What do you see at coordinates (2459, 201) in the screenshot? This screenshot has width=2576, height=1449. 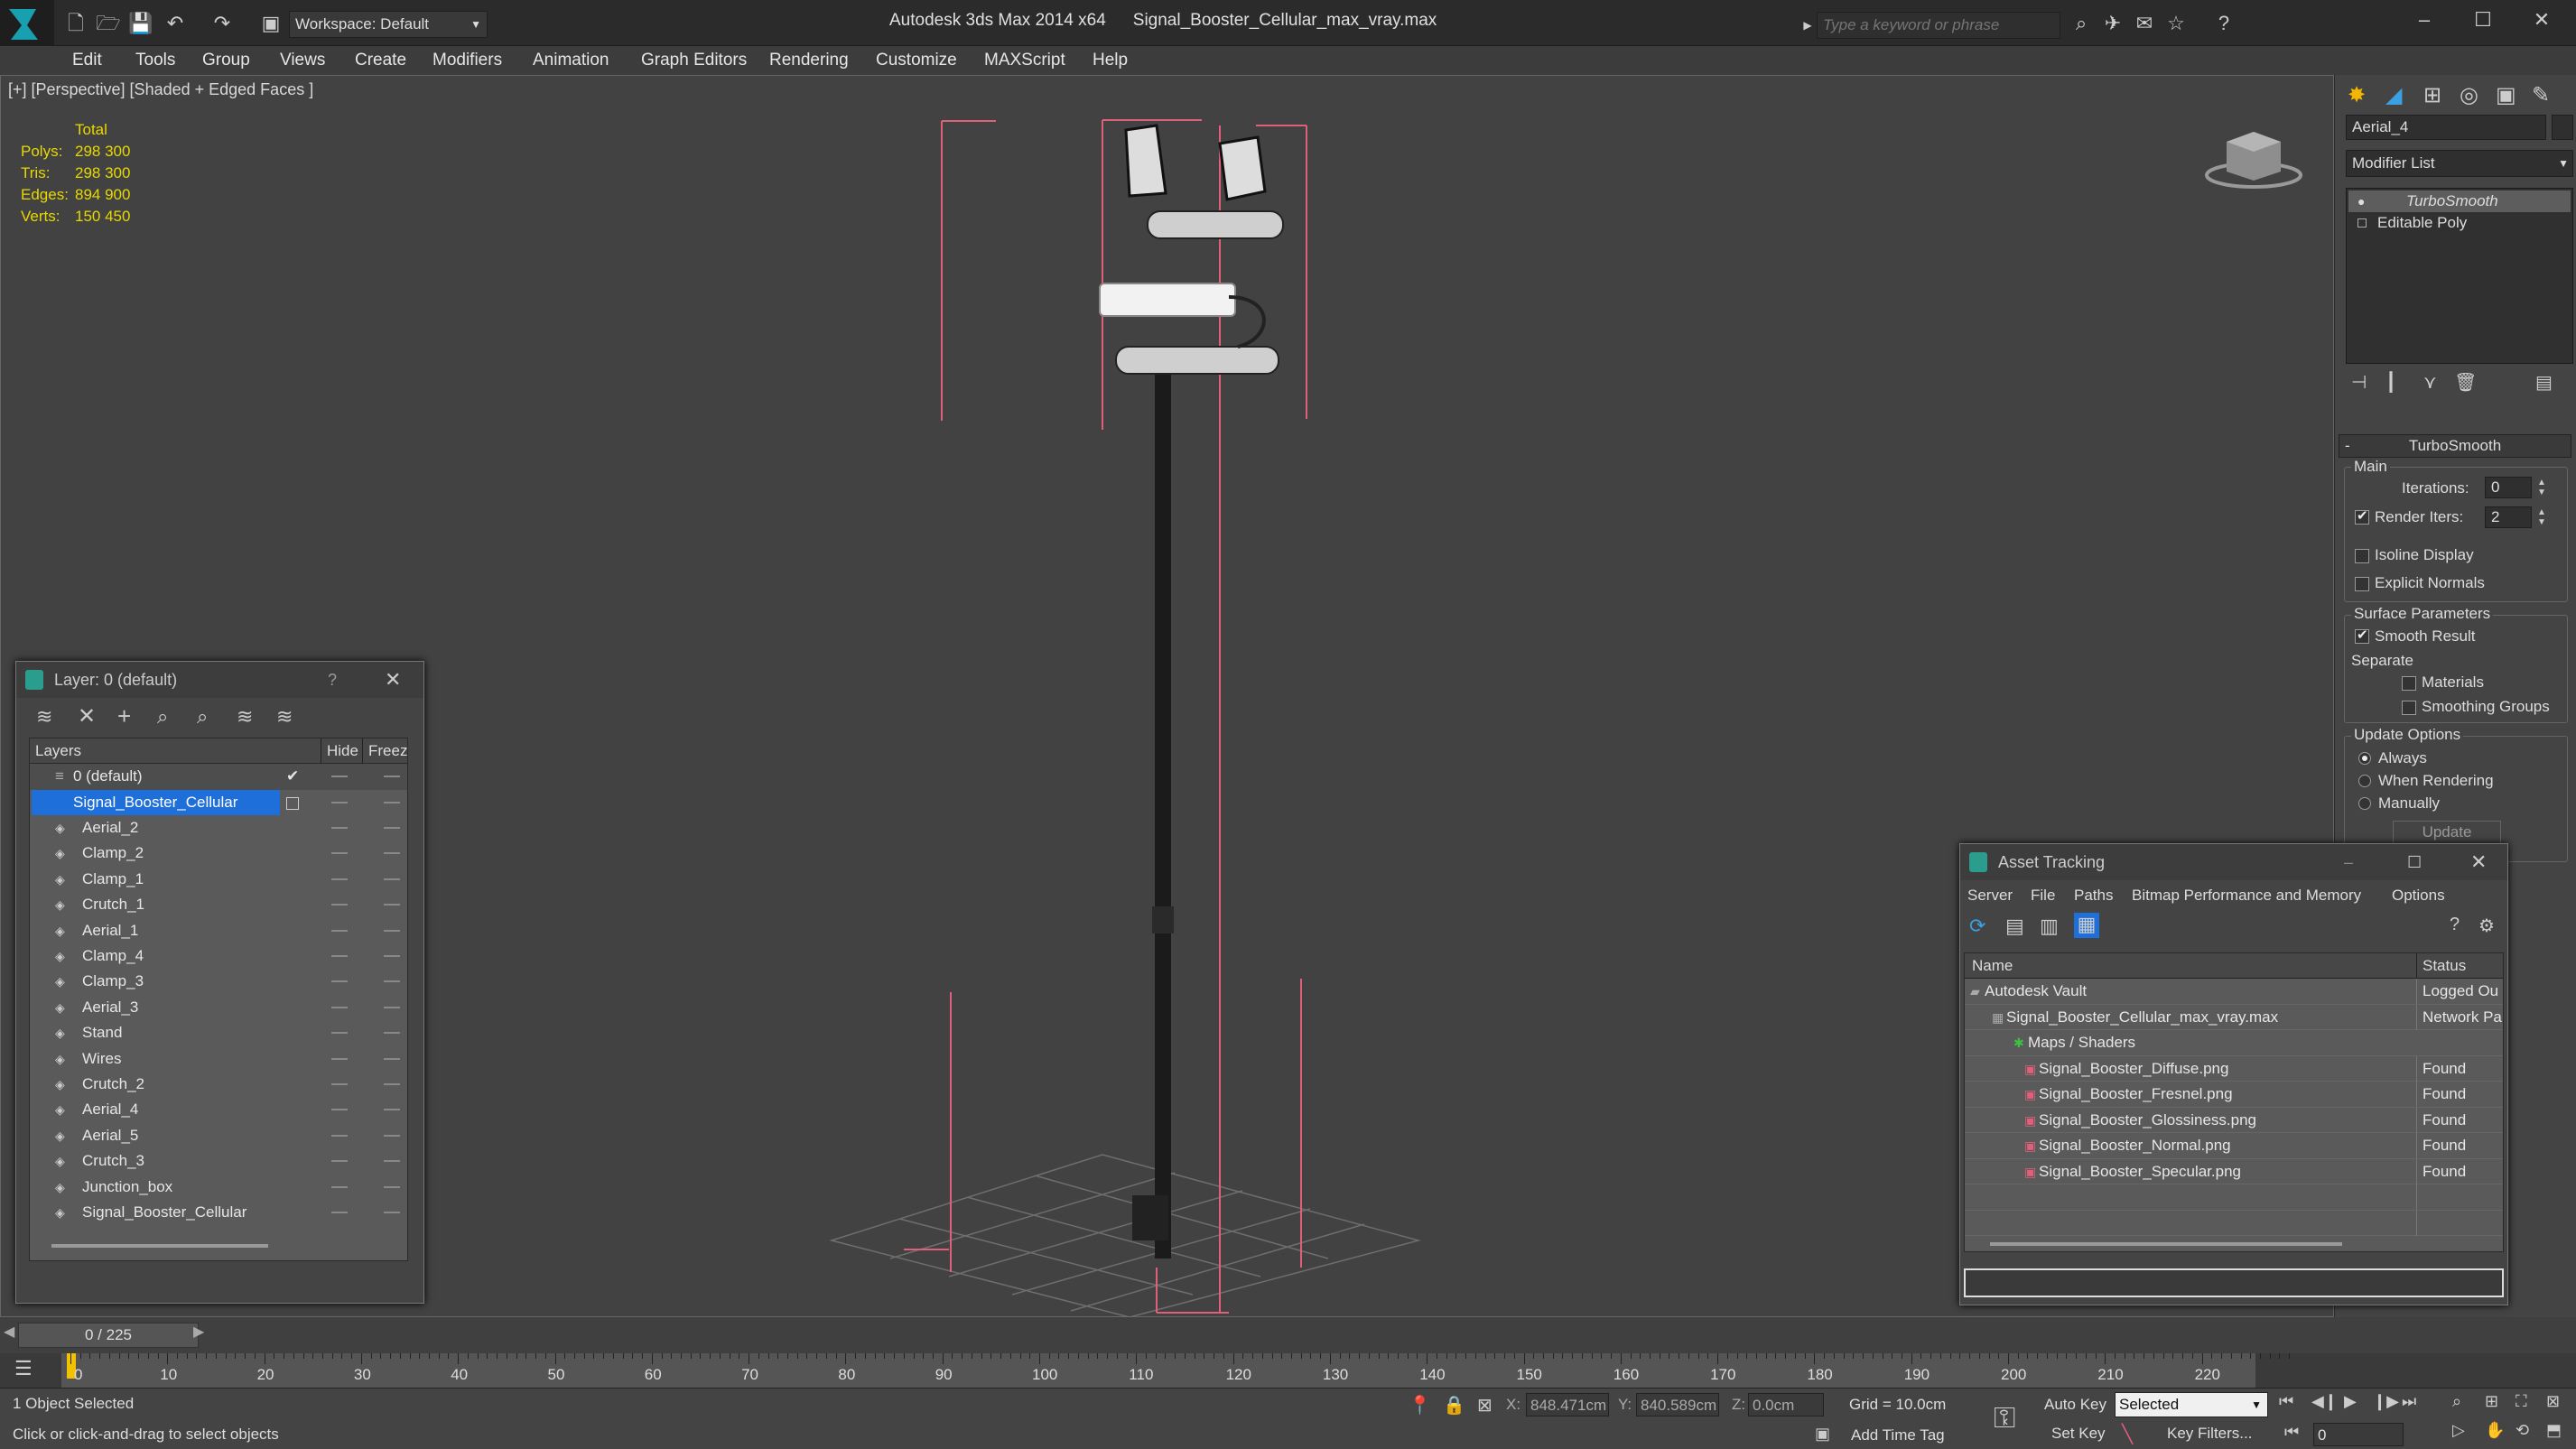 I see `stack-item-turbosmooth: ● TurboSmooth` at bounding box center [2459, 201].